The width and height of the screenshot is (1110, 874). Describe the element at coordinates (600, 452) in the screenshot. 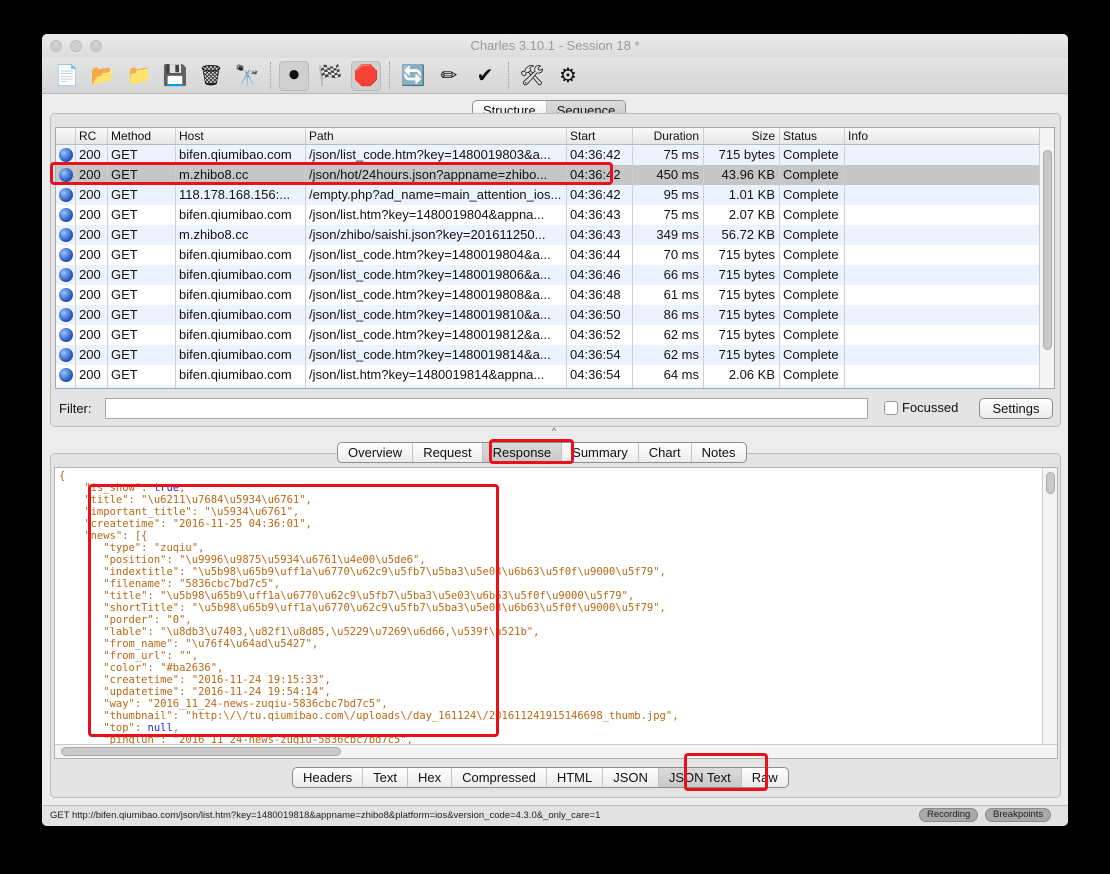

I see `tab-summary: Summary` at that location.